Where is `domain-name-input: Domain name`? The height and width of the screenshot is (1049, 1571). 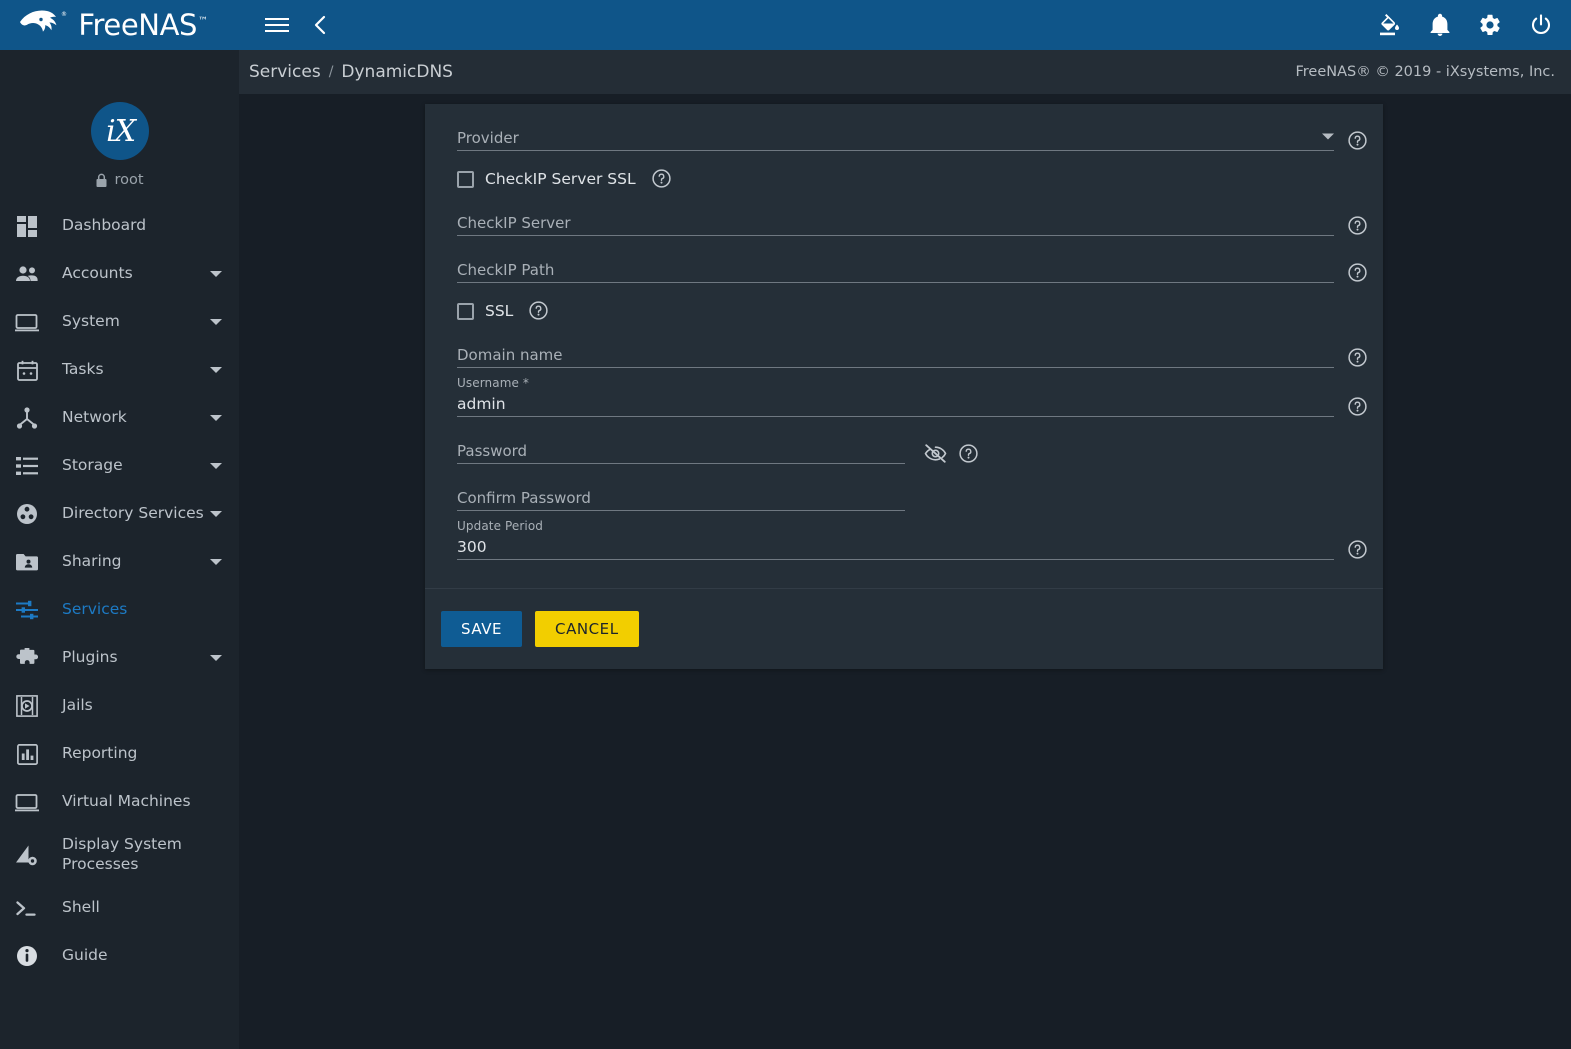 domain-name-input: Domain name is located at coordinates (895, 355).